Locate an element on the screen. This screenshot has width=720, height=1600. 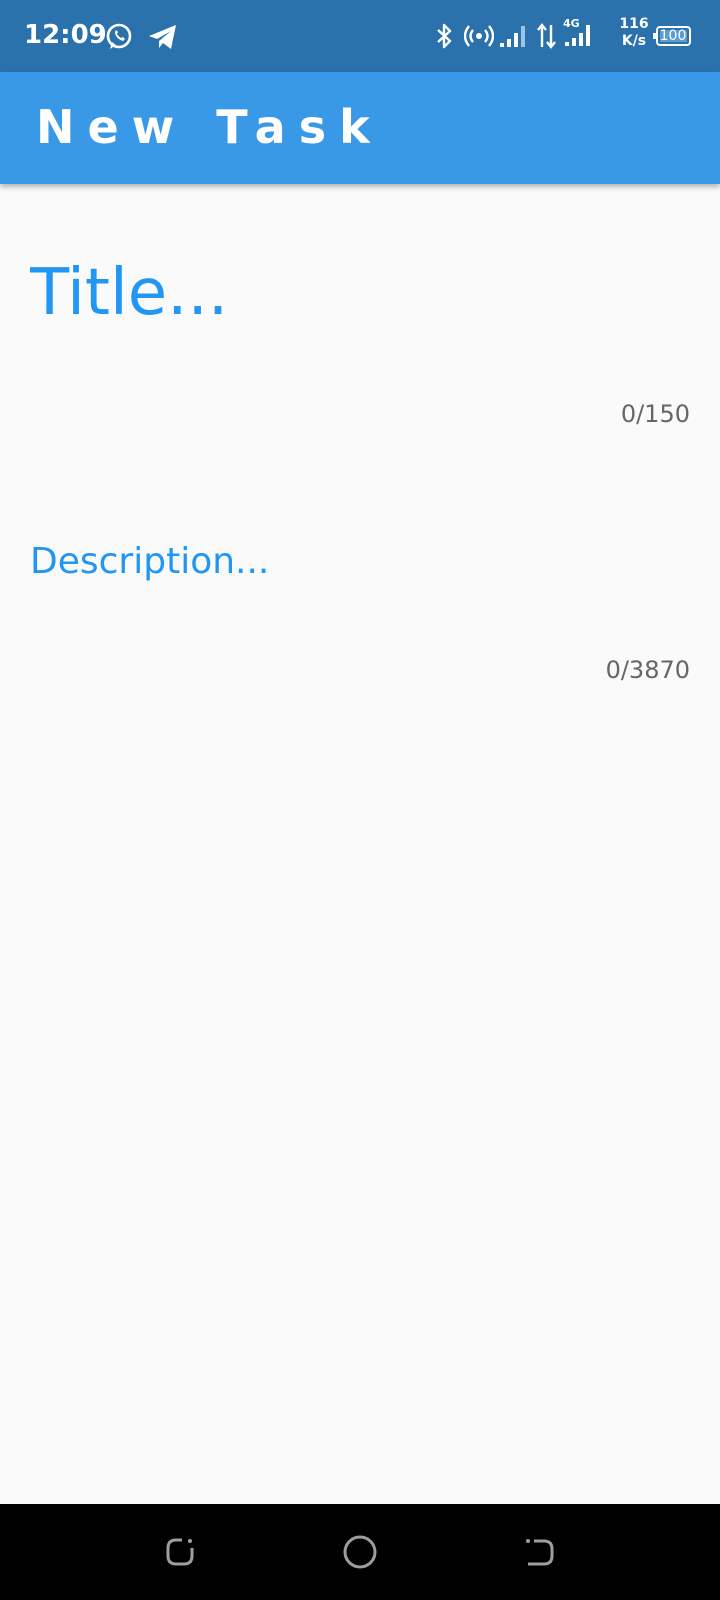
whatsapp-icon is located at coordinates (119, 36).